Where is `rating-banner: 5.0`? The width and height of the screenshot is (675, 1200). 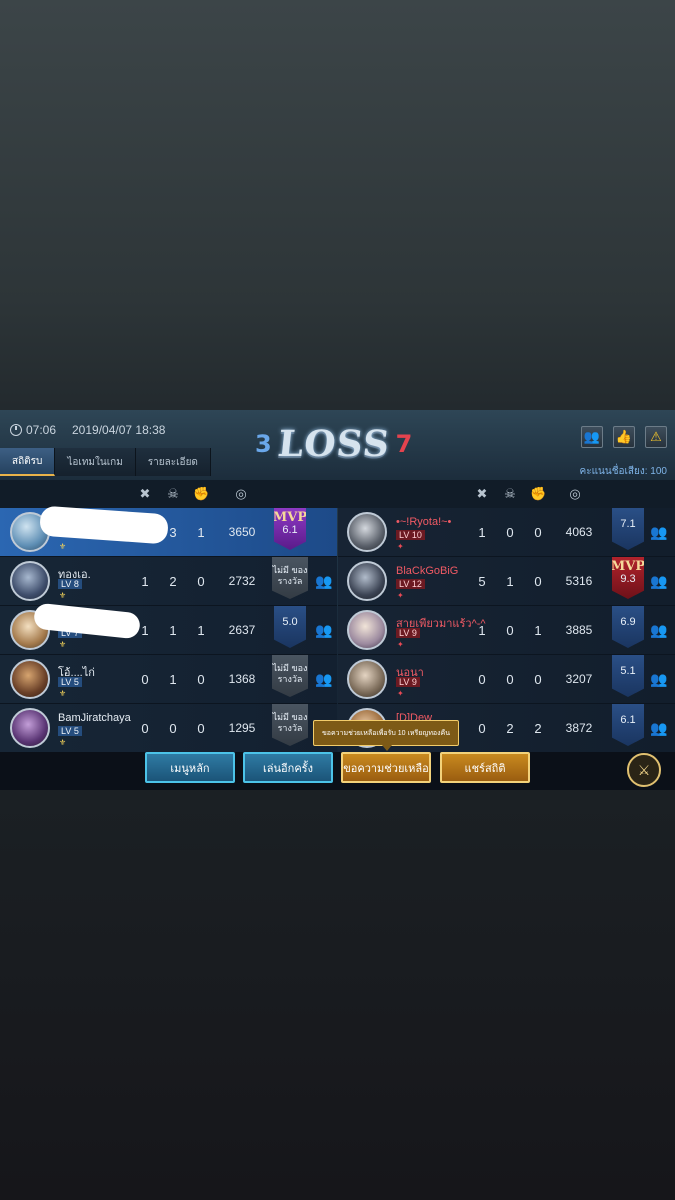 rating-banner: 5.0 is located at coordinates (290, 627).